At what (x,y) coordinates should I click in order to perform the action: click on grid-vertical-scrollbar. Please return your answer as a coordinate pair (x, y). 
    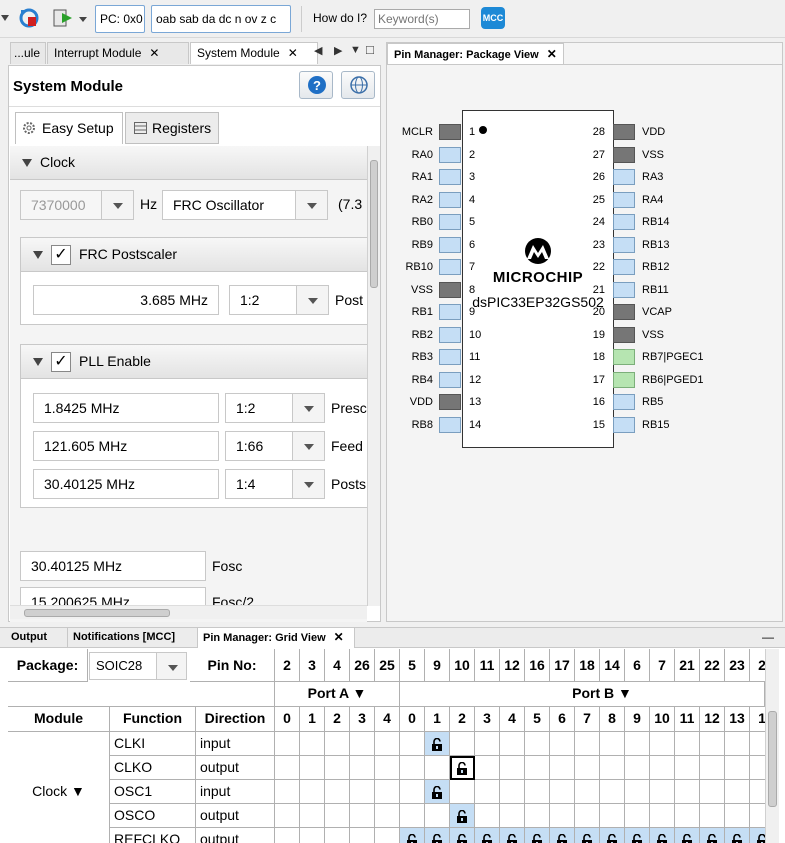
    Looking at the image, I should click on (772, 746).